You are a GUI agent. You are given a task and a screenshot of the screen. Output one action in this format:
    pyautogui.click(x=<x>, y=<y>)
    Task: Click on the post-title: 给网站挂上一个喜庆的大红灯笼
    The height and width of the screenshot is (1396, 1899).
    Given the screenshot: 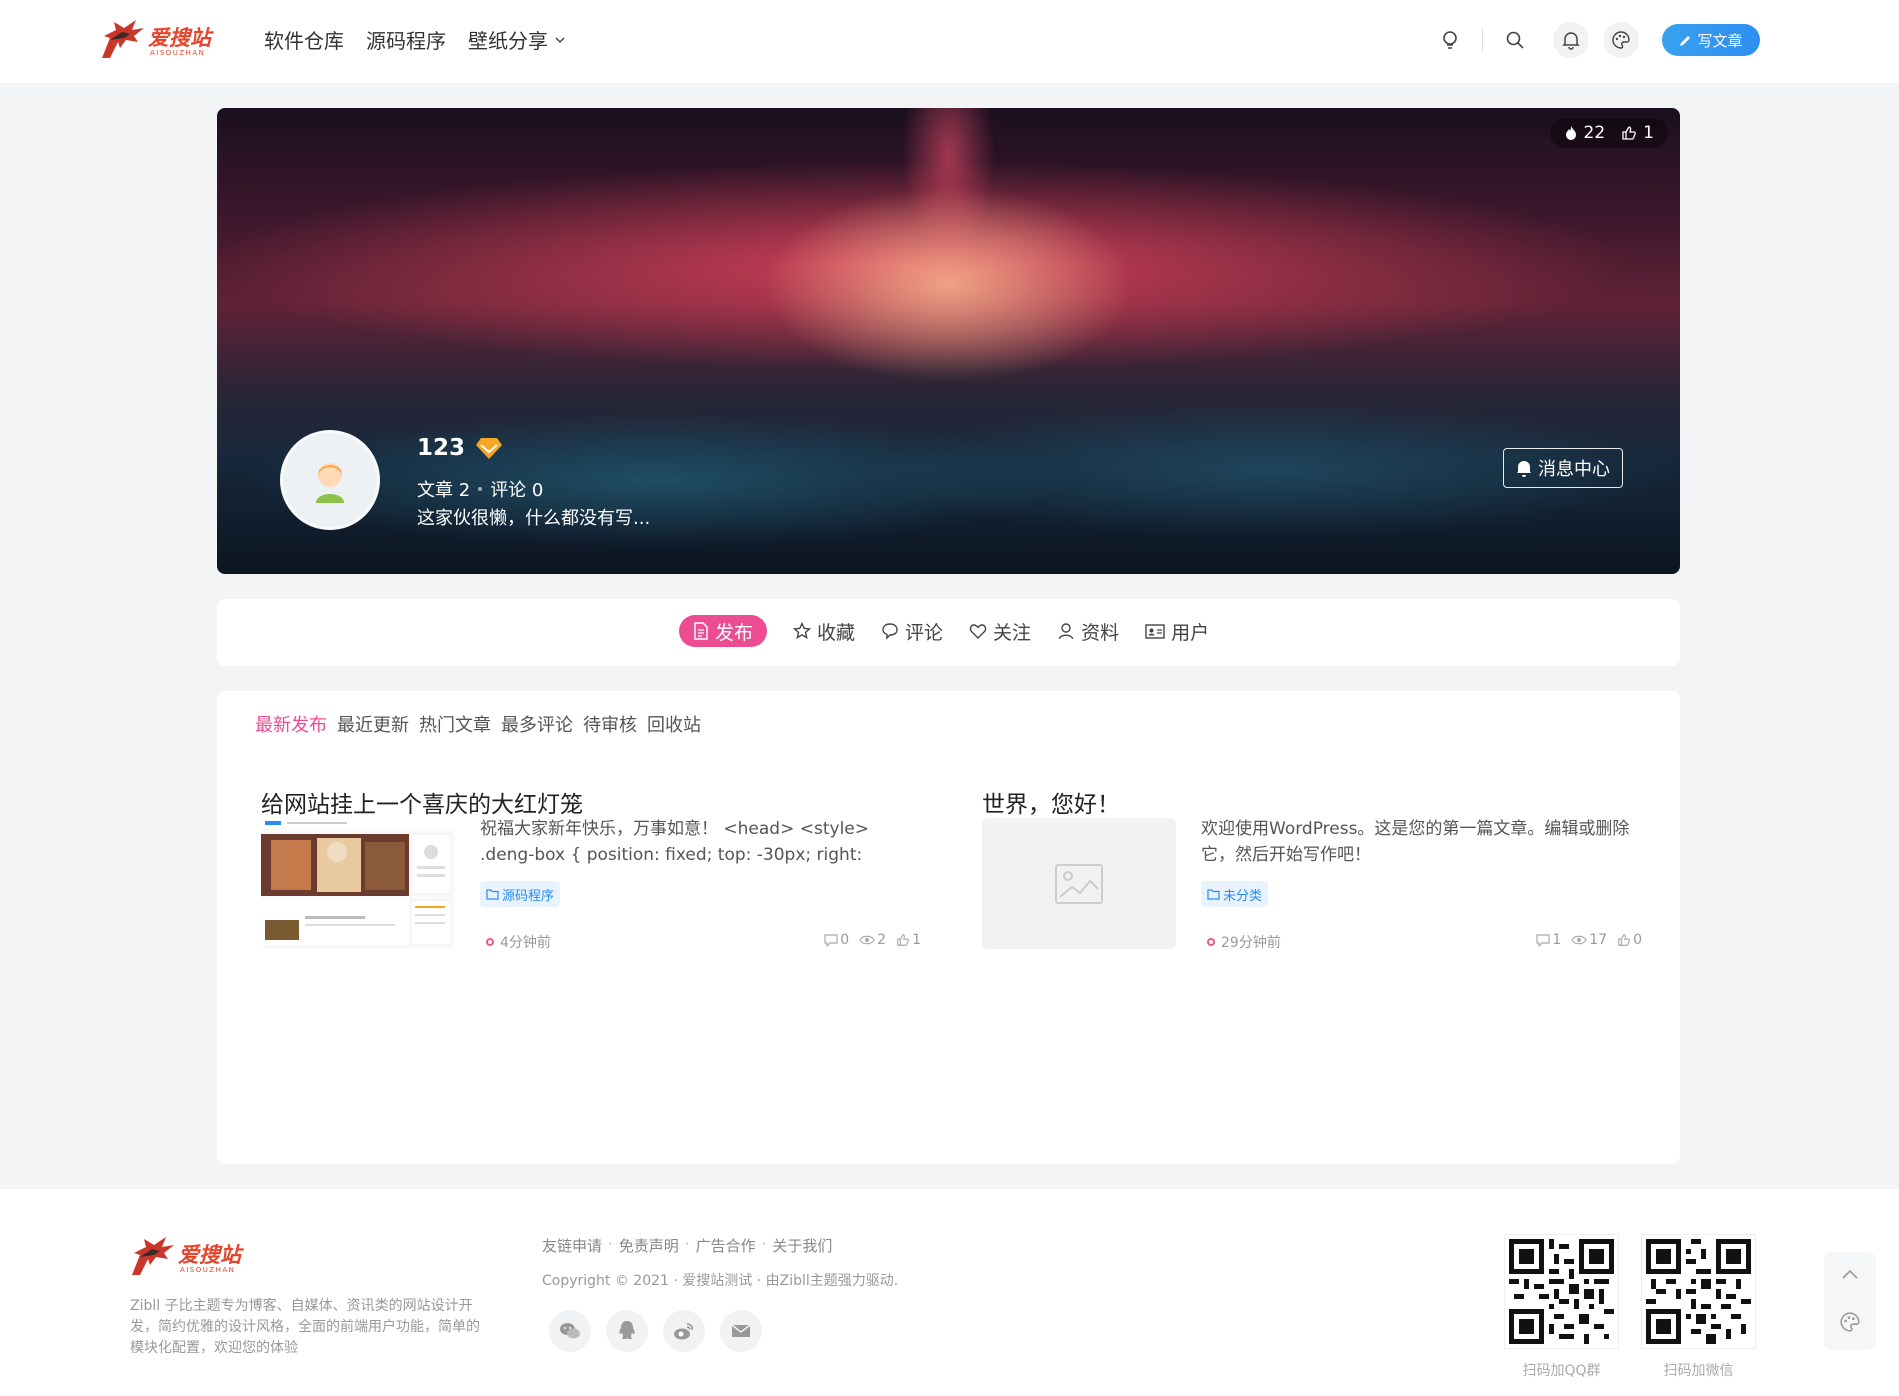 What is the action you would take?
    pyautogui.click(x=422, y=802)
    